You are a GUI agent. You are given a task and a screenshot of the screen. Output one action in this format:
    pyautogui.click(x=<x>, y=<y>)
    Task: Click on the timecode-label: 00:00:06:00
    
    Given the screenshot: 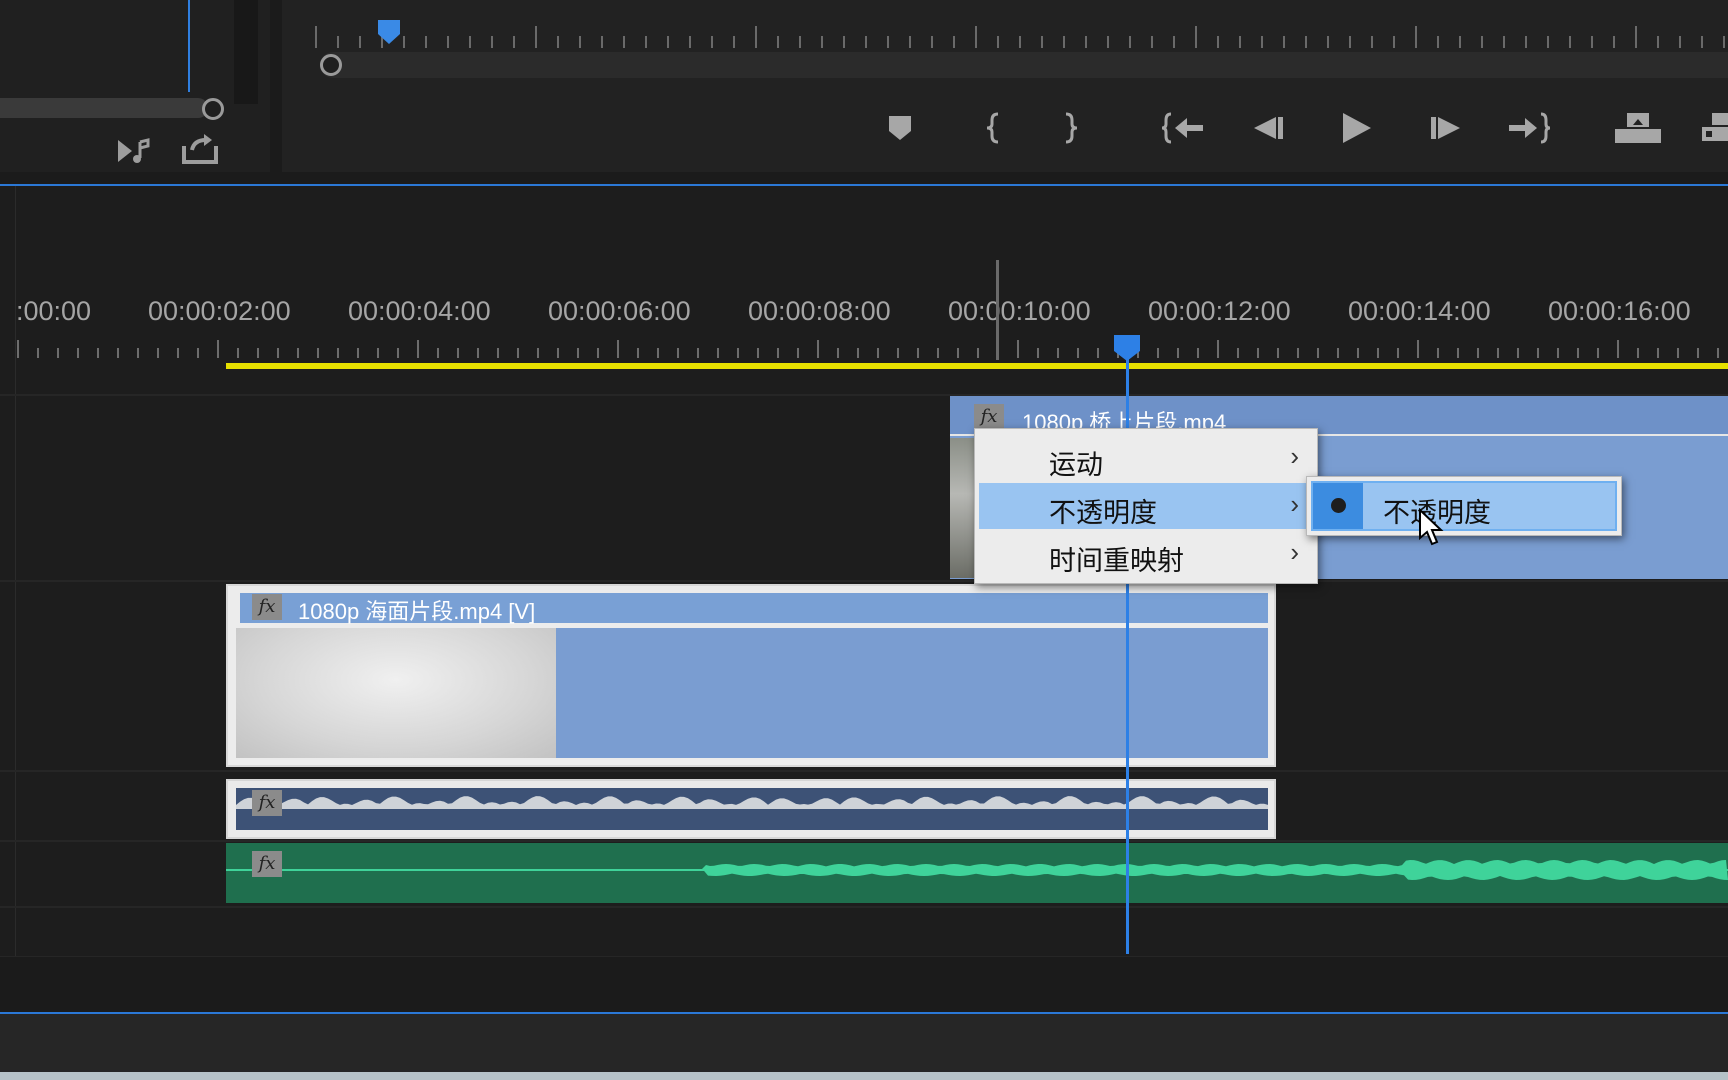 What is the action you would take?
    pyautogui.click(x=619, y=311)
    